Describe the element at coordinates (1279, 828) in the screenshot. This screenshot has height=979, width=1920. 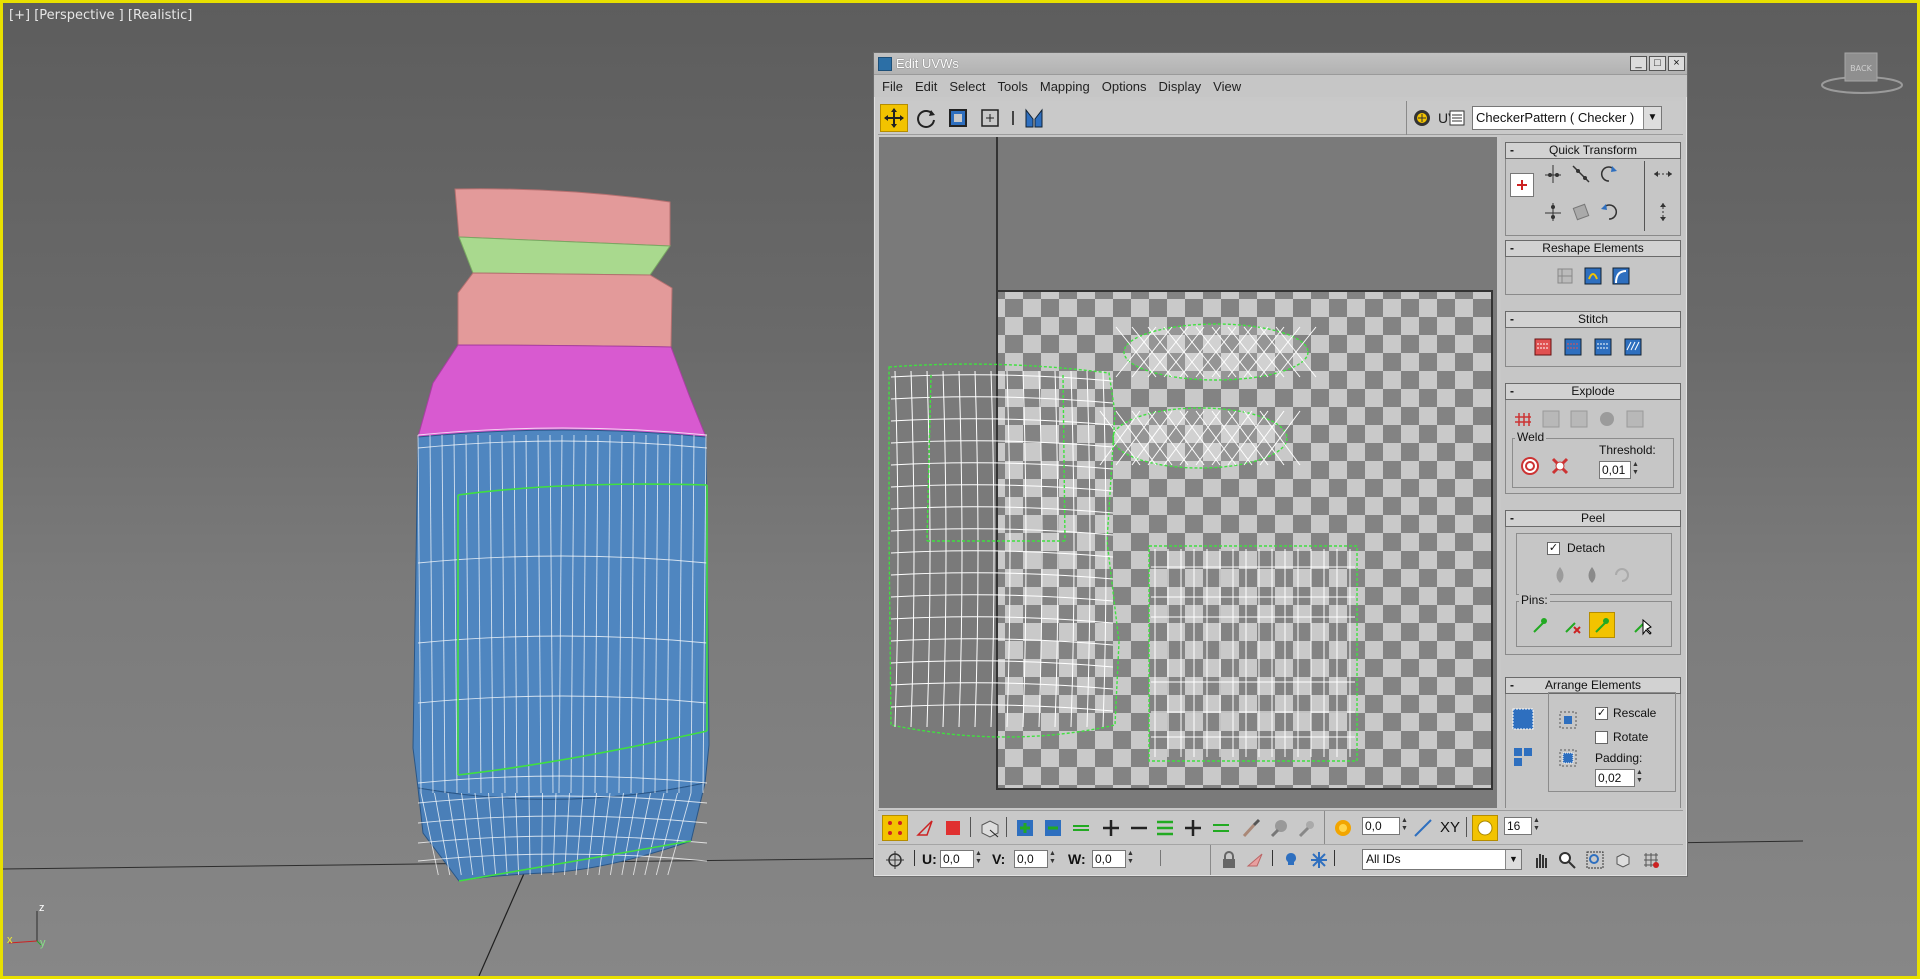
I see `paint-grow-icon` at that location.